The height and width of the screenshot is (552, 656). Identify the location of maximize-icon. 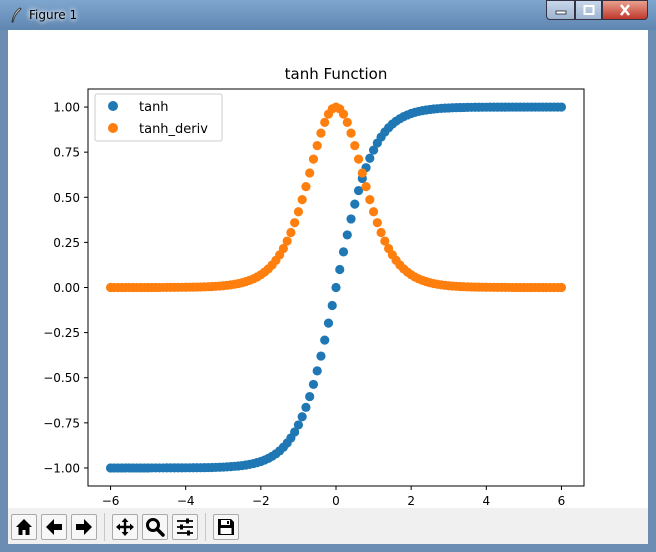
(588, 10).